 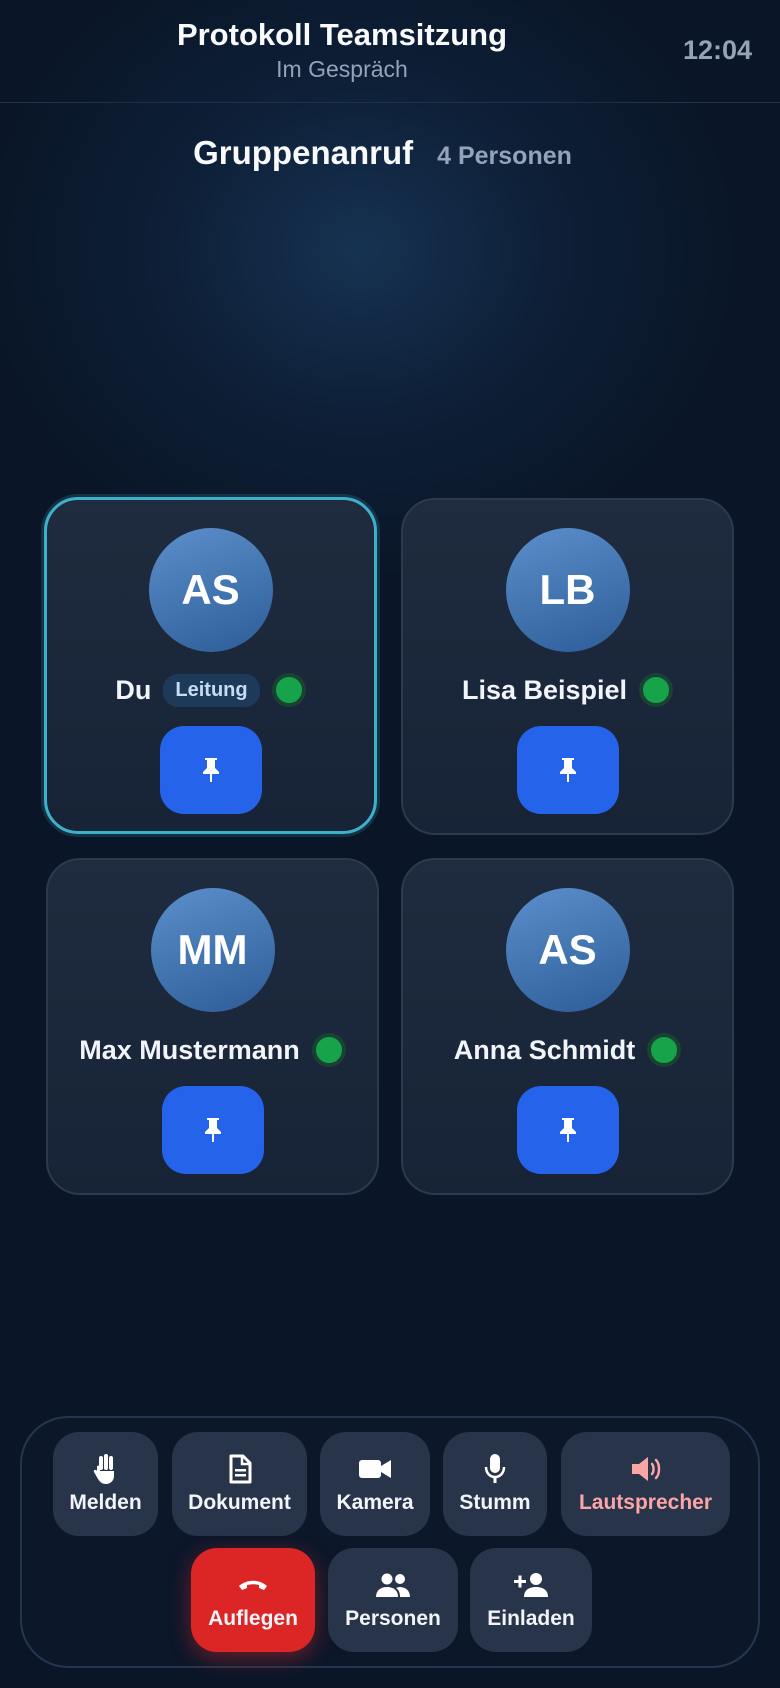 What do you see at coordinates (105, 1502) in the screenshot?
I see `raise-hand-label: Melden` at bounding box center [105, 1502].